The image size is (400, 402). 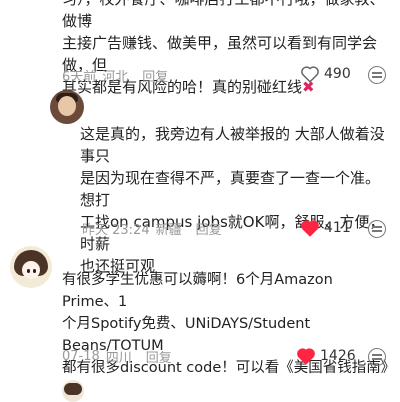 What do you see at coordinates (337, 228) in the screenshot?
I see `like-count: 411` at bounding box center [337, 228].